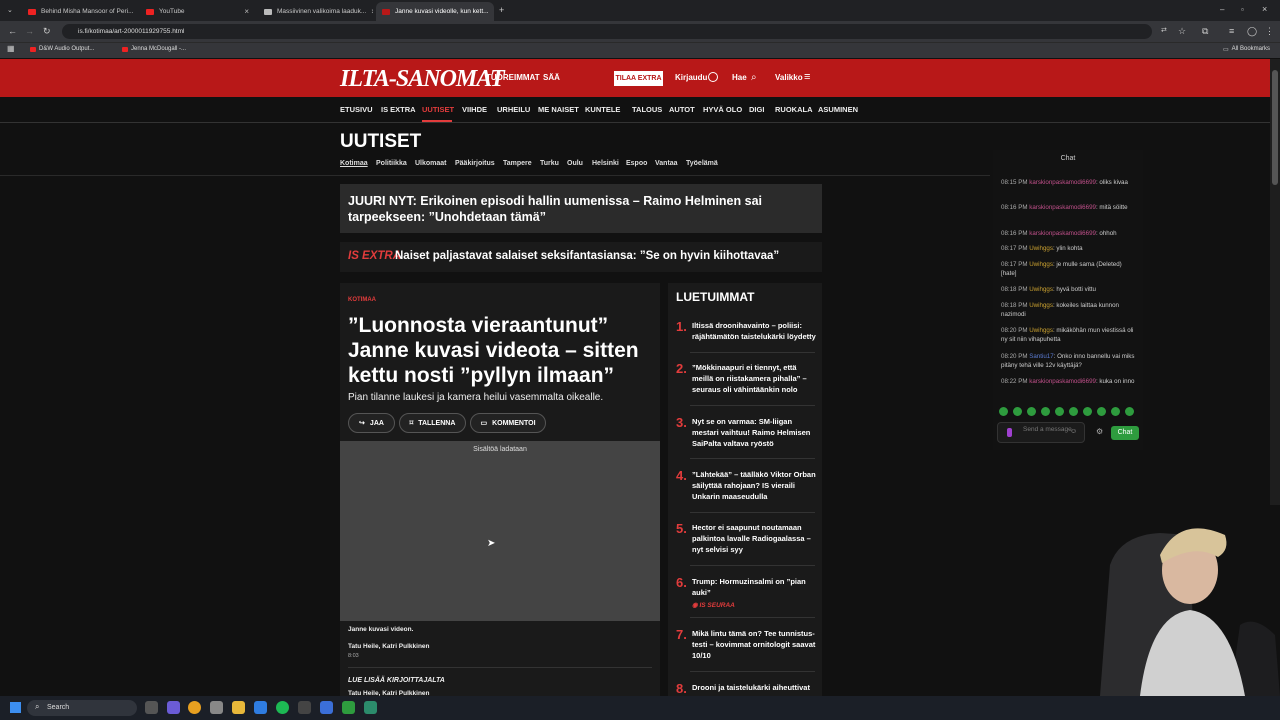  I want to click on nav-is-extra: IS EXTRA, so click(398, 109).